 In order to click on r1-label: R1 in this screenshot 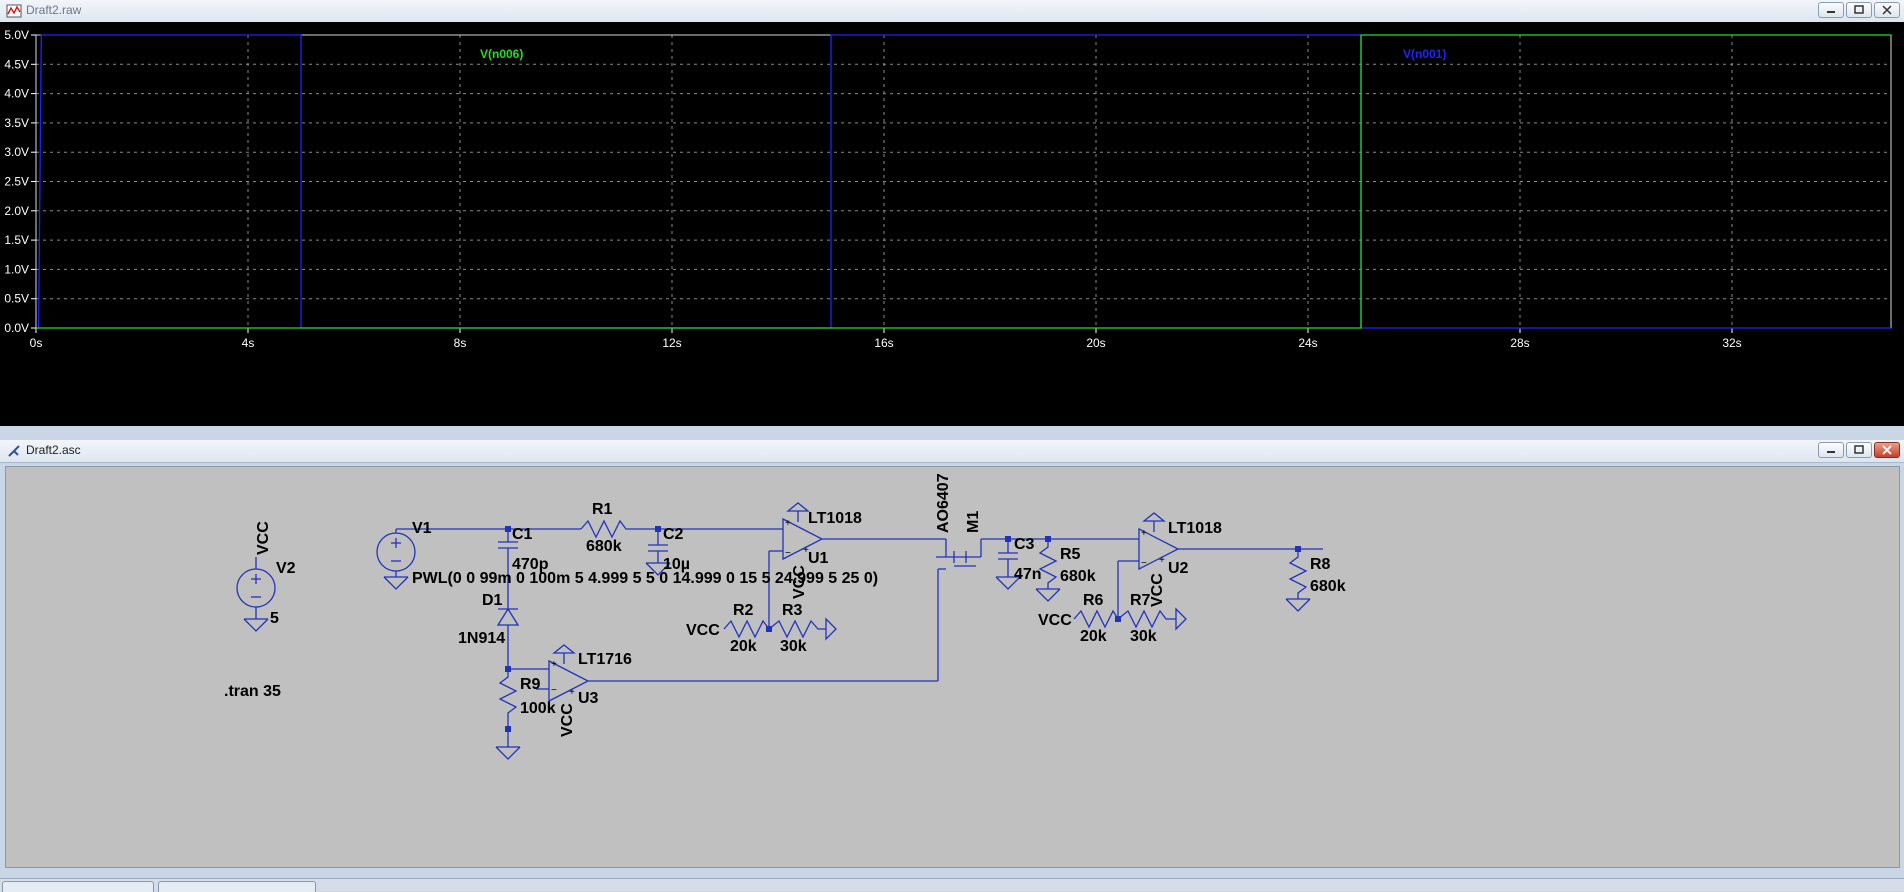, I will do `click(602, 509)`.